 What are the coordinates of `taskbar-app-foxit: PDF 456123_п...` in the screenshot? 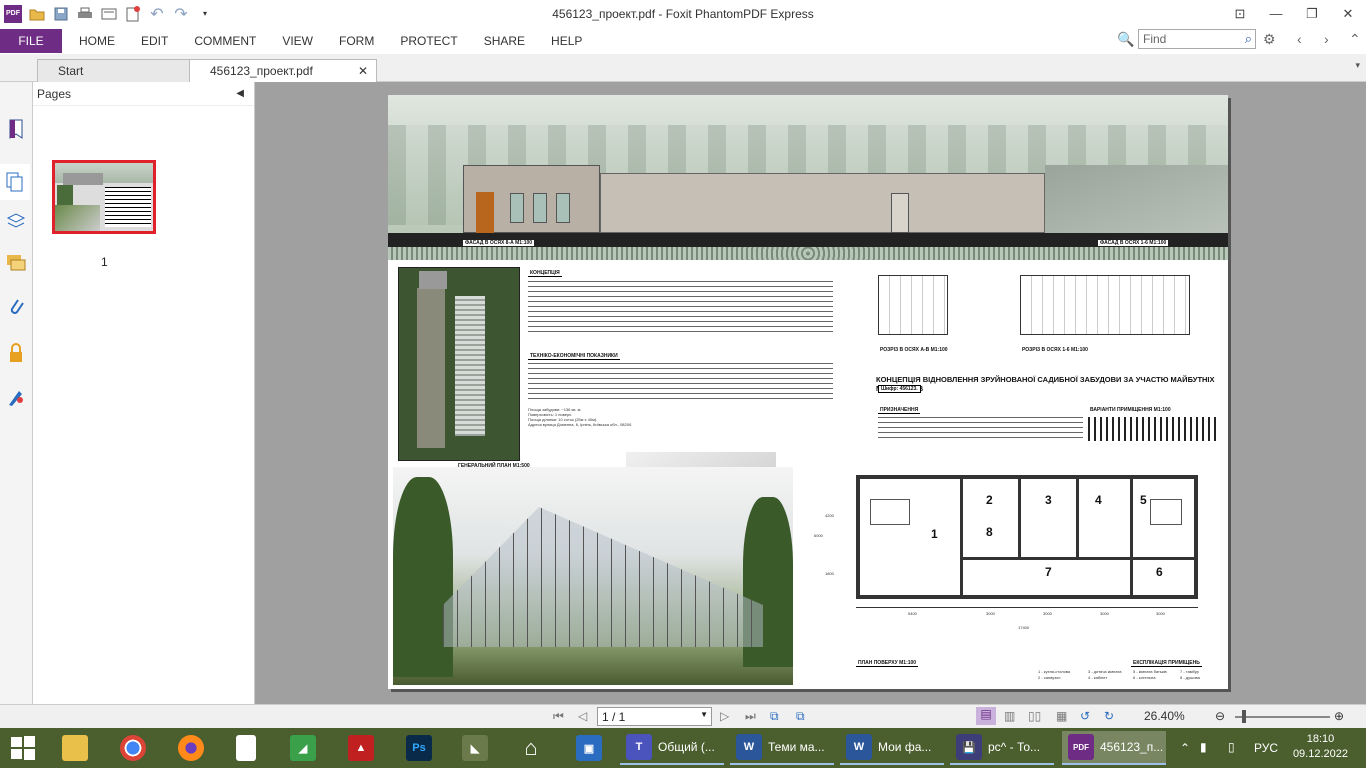 It's located at (1114, 748).